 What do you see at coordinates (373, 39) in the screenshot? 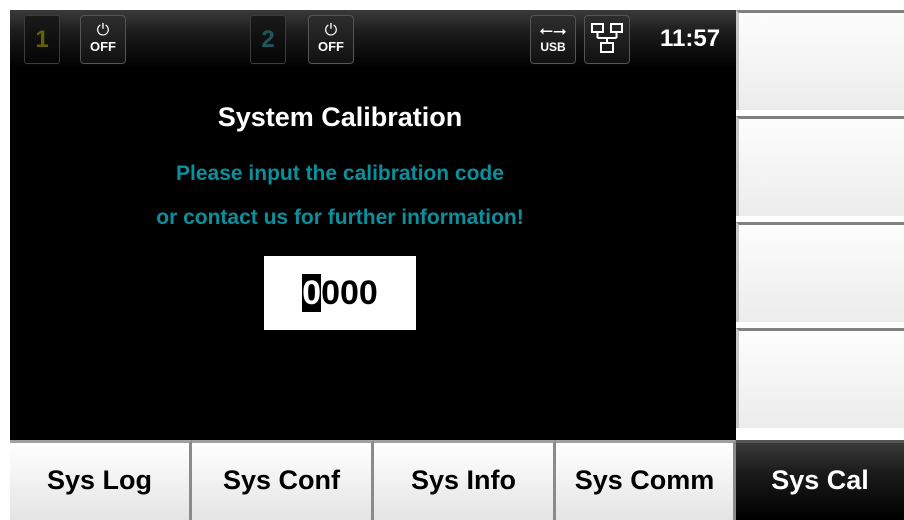
I see `status-bar: 1 ⏻ OFF 2 ⏻ OFF ⭠⭢ USB 11:57` at bounding box center [373, 39].